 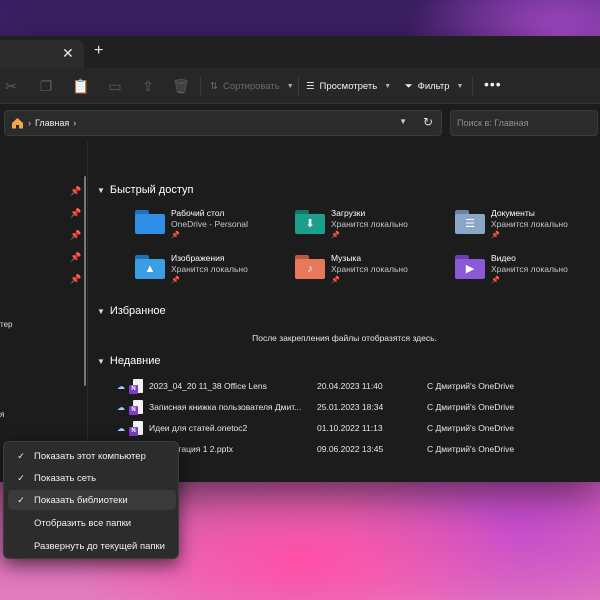 What do you see at coordinates (198, 258) in the screenshot?
I see `item-name: Изображения` at bounding box center [198, 258].